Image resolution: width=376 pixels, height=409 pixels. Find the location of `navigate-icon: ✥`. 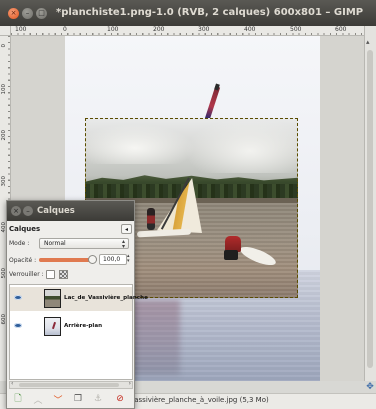

navigate-icon: ✥ is located at coordinates (370, 387).